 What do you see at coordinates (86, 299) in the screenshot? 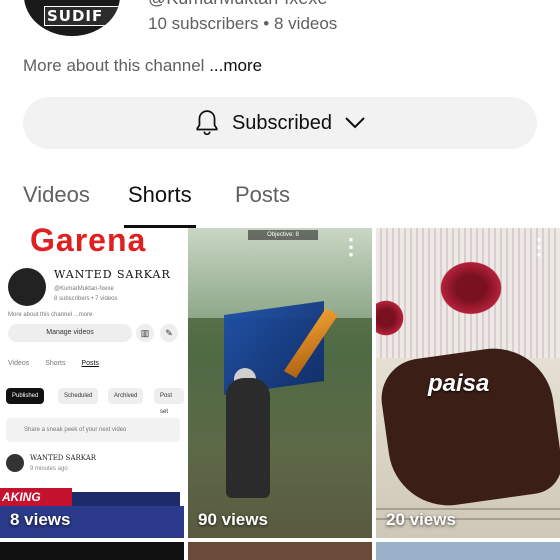
I see `mini-channel-meta: 8 subscribers • 7 videos` at bounding box center [86, 299].